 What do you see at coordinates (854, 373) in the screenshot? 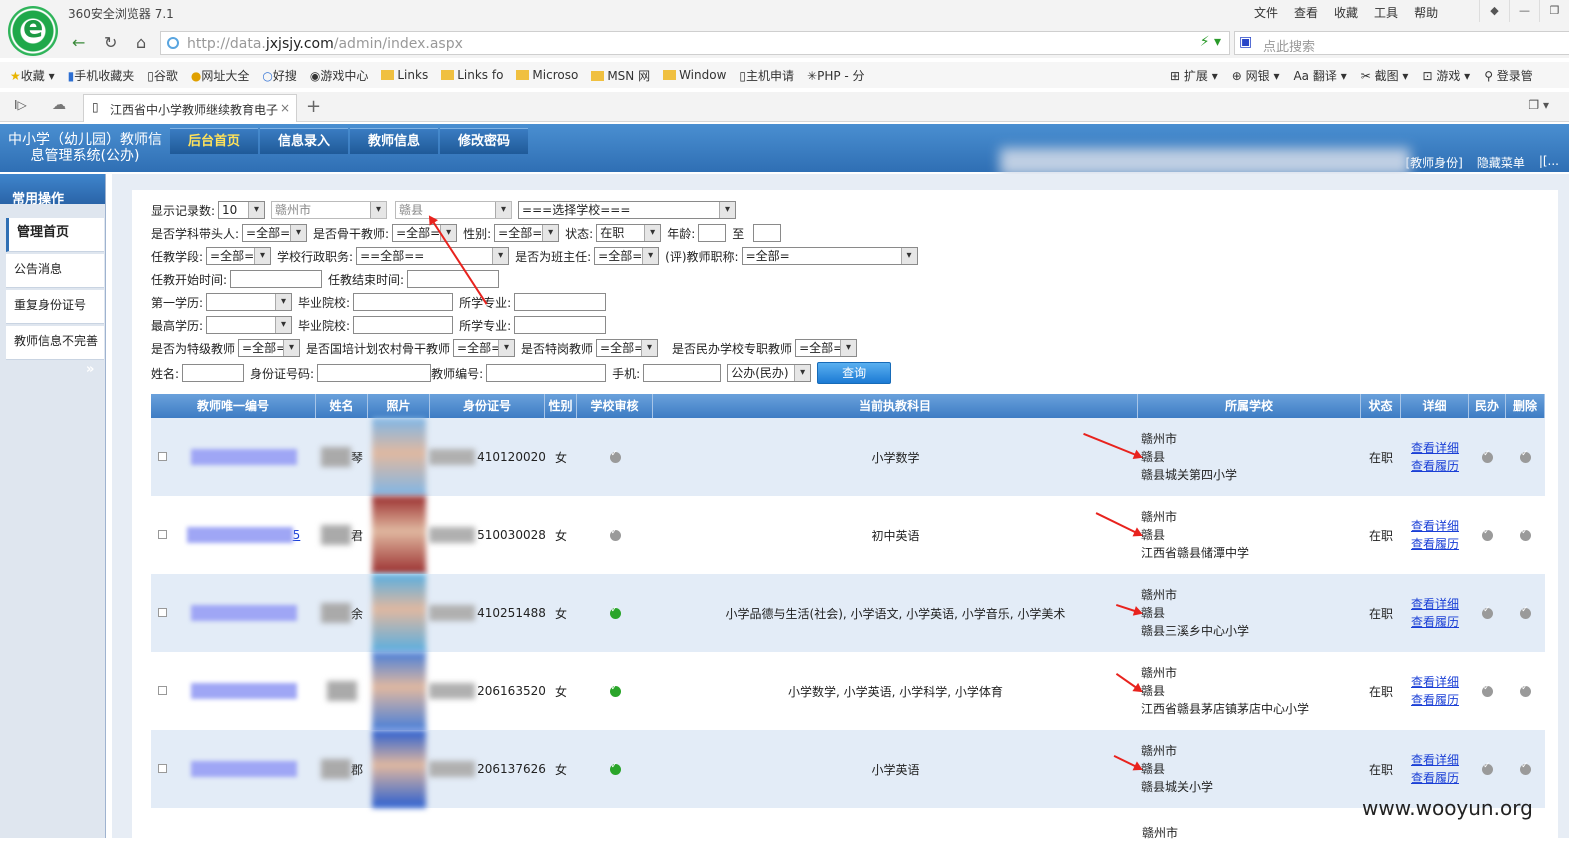
I see `query-button: 查询` at bounding box center [854, 373].